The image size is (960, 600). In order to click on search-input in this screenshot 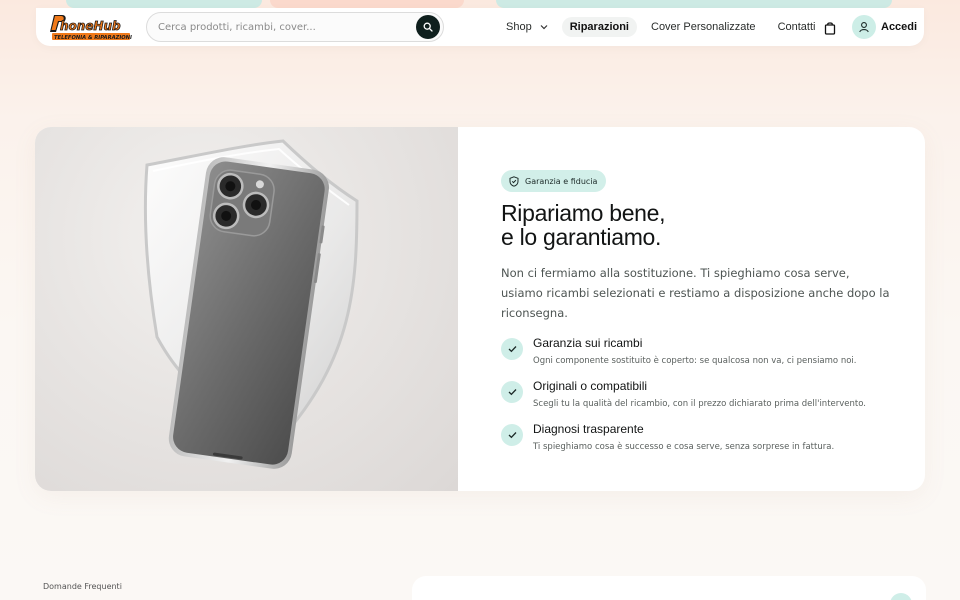, I will do `click(283, 27)`.